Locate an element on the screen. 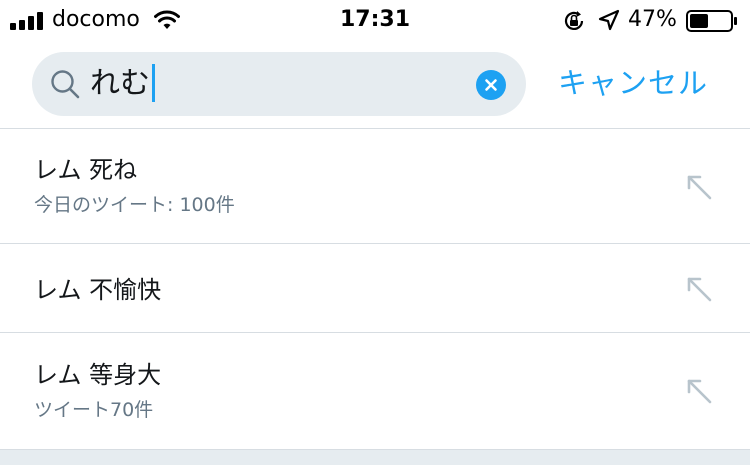 This screenshot has width=750, height=465. status-bar: docomo 17:31 47% is located at coordinates (375, 20).